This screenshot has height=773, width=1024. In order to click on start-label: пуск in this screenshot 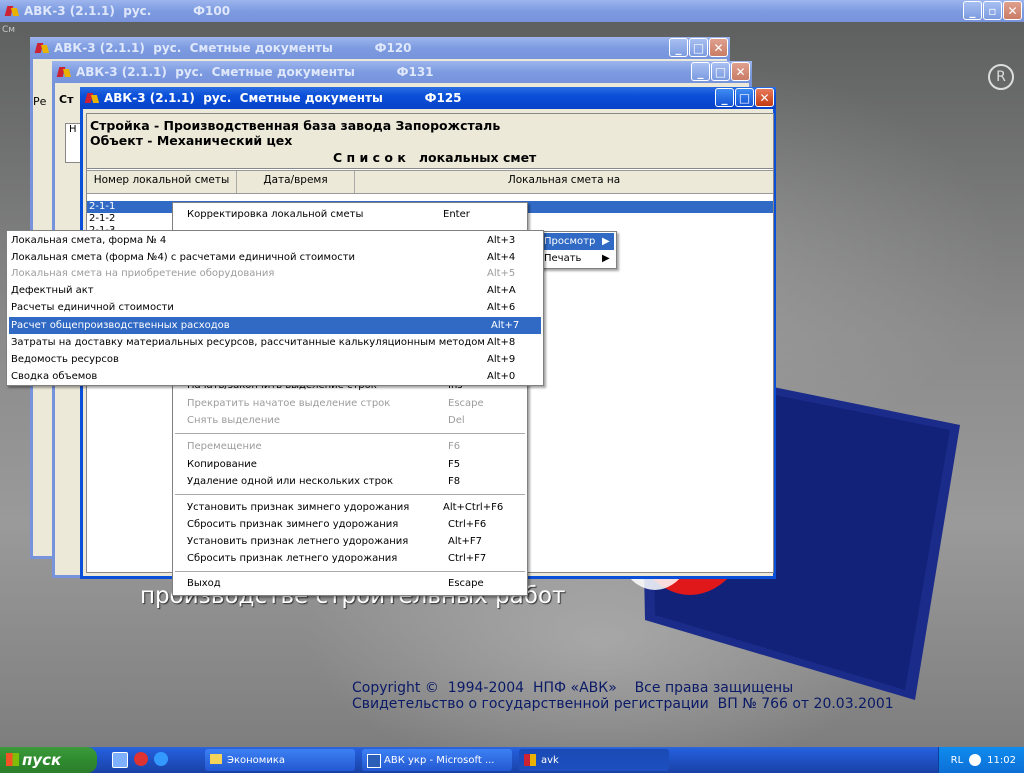, I will do `click(42, 760)`.